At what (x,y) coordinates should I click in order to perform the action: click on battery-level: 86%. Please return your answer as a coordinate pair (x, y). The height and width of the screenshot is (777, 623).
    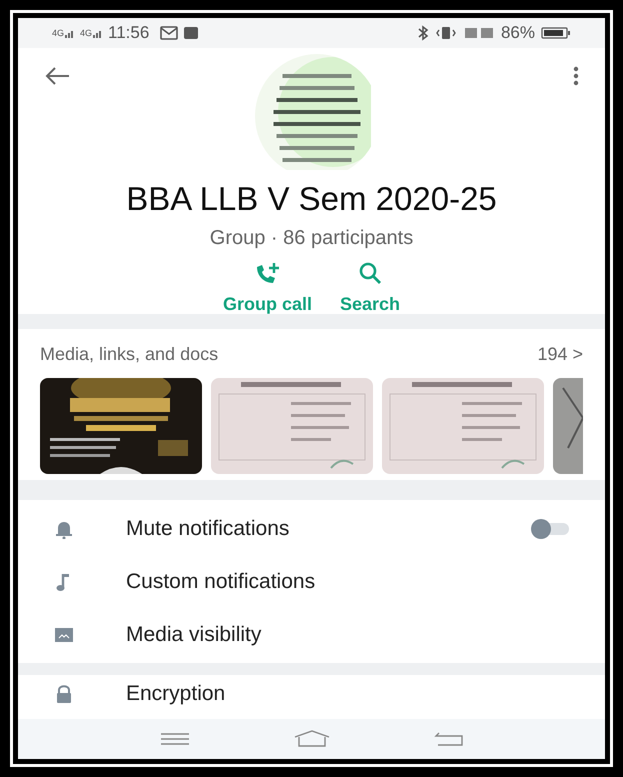
    Looking at the image, I should click on (517, 33).